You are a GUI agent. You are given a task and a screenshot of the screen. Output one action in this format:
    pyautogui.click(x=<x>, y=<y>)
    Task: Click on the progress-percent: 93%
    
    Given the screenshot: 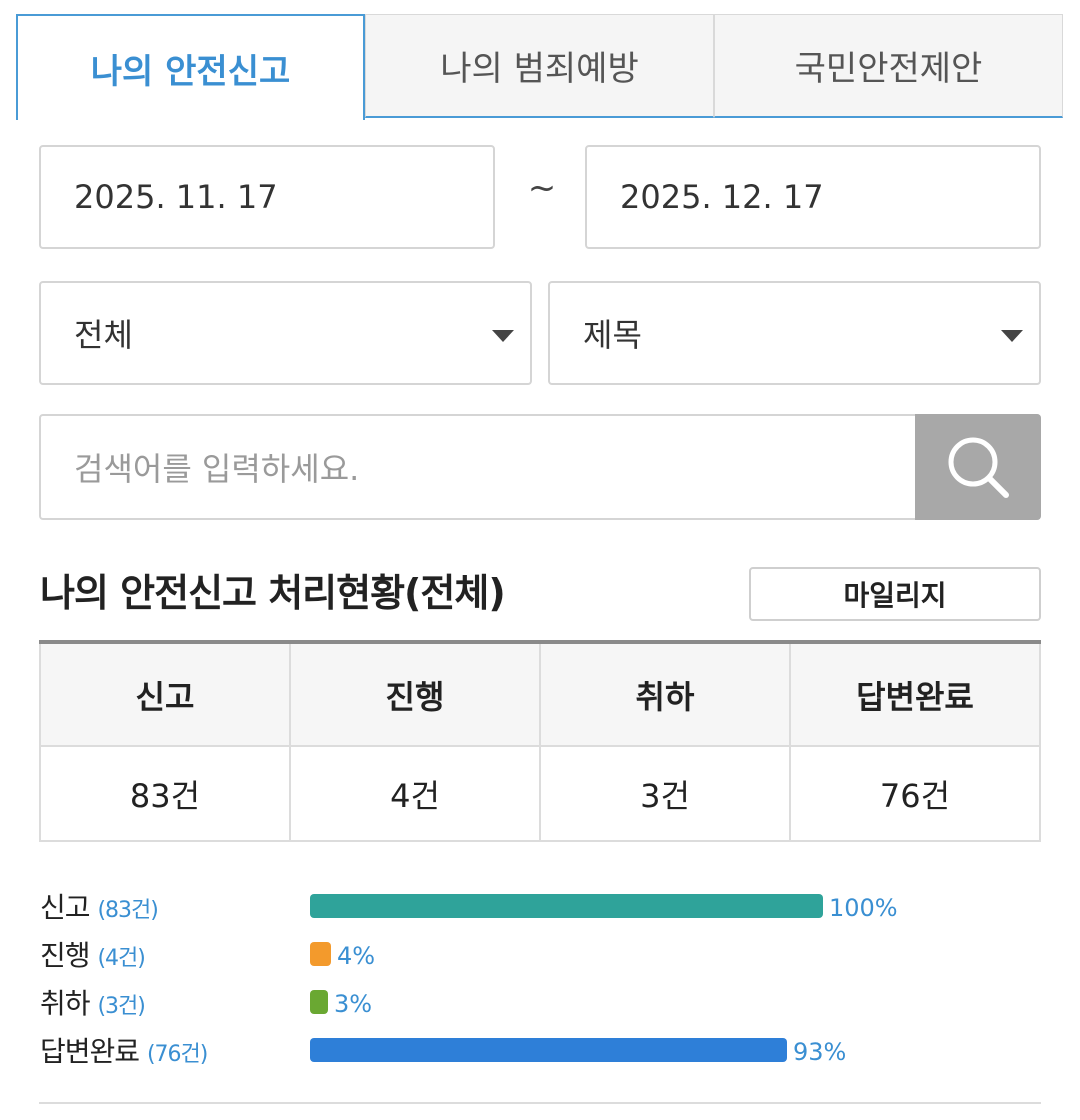 What is the action you would take?
    pyautogui.click(x=820, y=1052)
    